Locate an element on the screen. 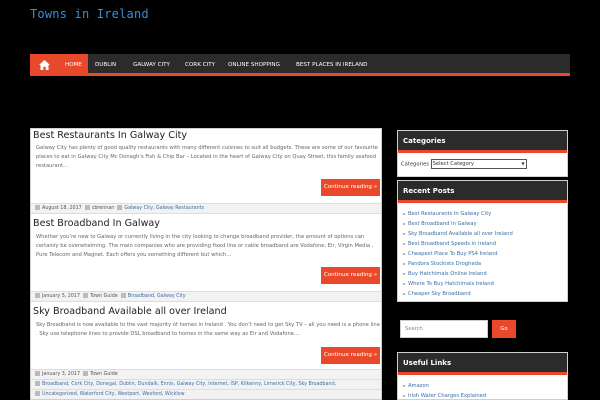 This screenshot has height=400, width=600. categories-row: Categories Select Category ▼ is located at coordinates (464, 164).